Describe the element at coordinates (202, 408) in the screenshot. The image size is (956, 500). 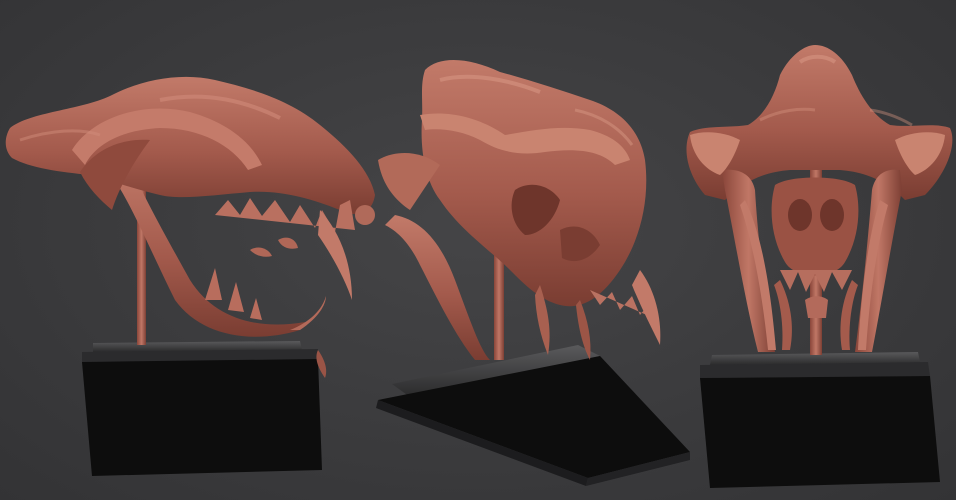
I see `display-base-left` at that location.